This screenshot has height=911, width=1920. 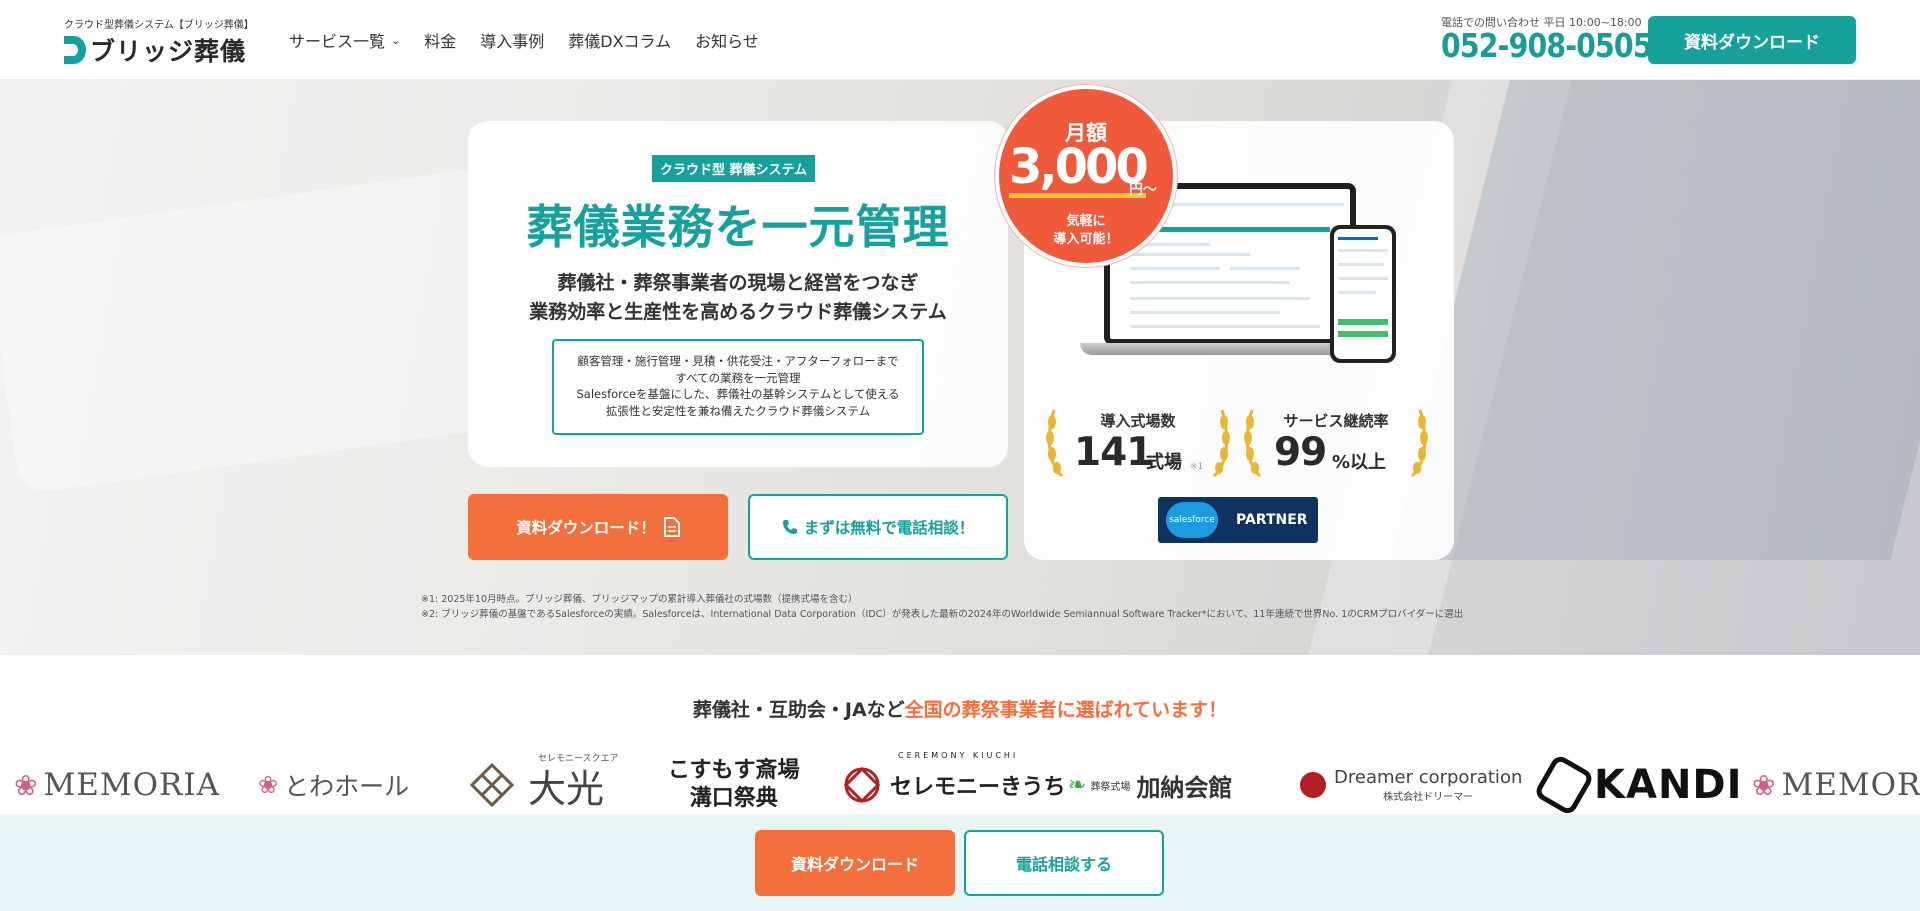 I want to click on hero-bg-shape, so click(x=268, y=330).